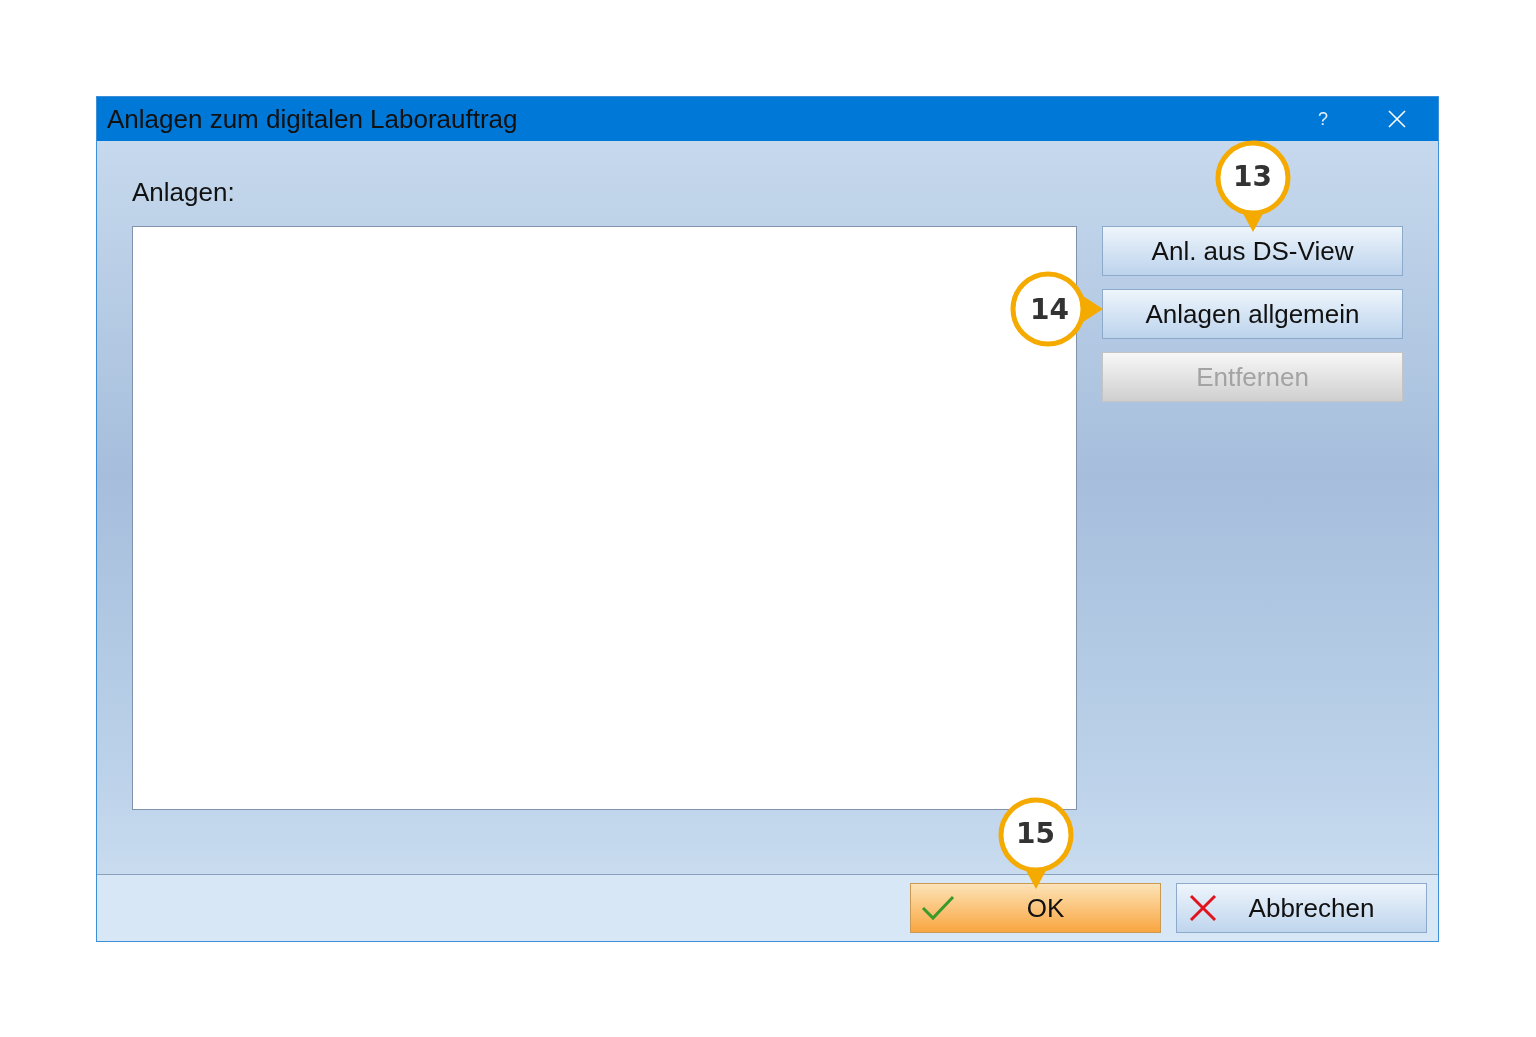  Describe the element at coordinates (1323, 119) in the screenshot. I see `help-button: ?` at that location.